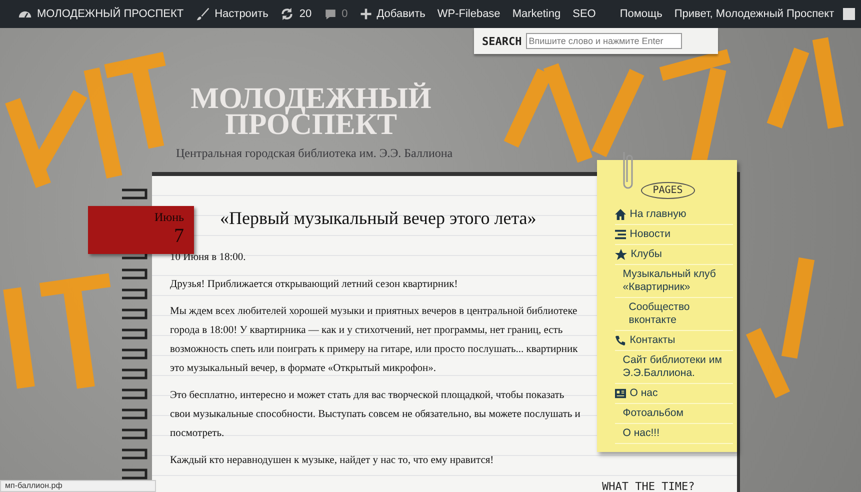  Describe the element at coordinates (332, 461) in the screenshot. I see `post-paragraph: Каждый кто неравнодушен к музыке, найдет у нас то, что ему нравится!` at that location.